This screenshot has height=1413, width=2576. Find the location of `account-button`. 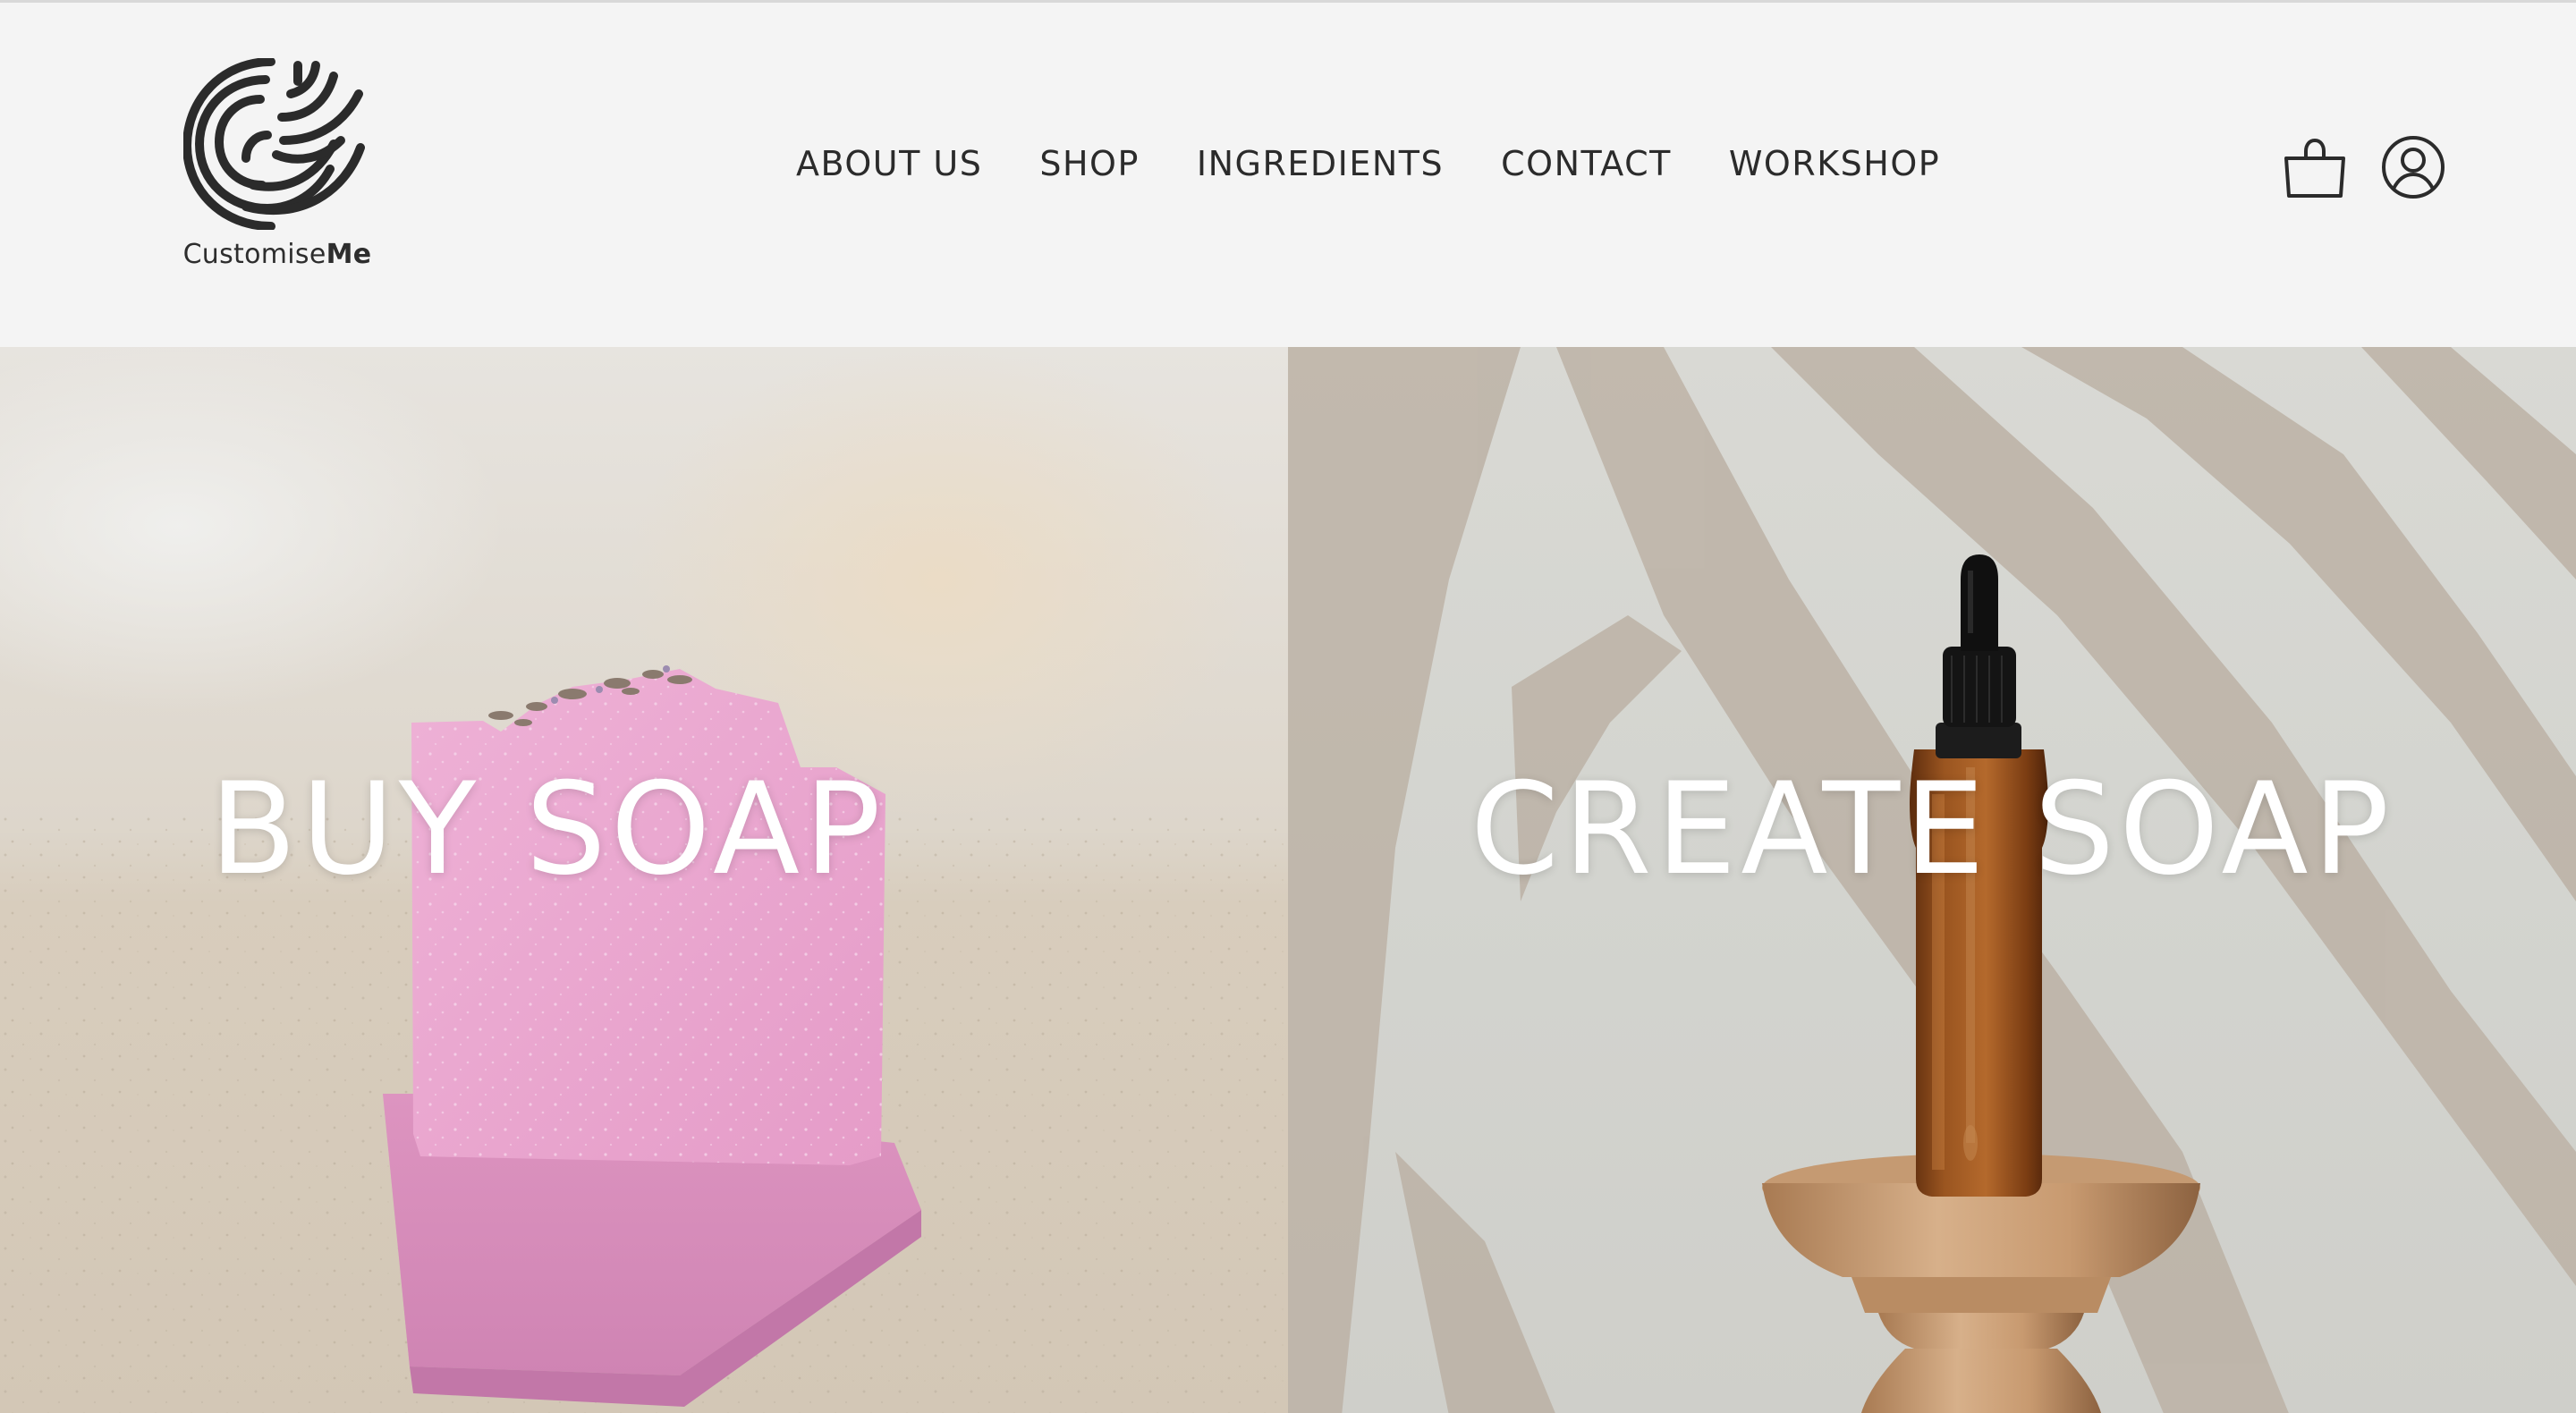

account-button is located at coordinates (2413, 167).